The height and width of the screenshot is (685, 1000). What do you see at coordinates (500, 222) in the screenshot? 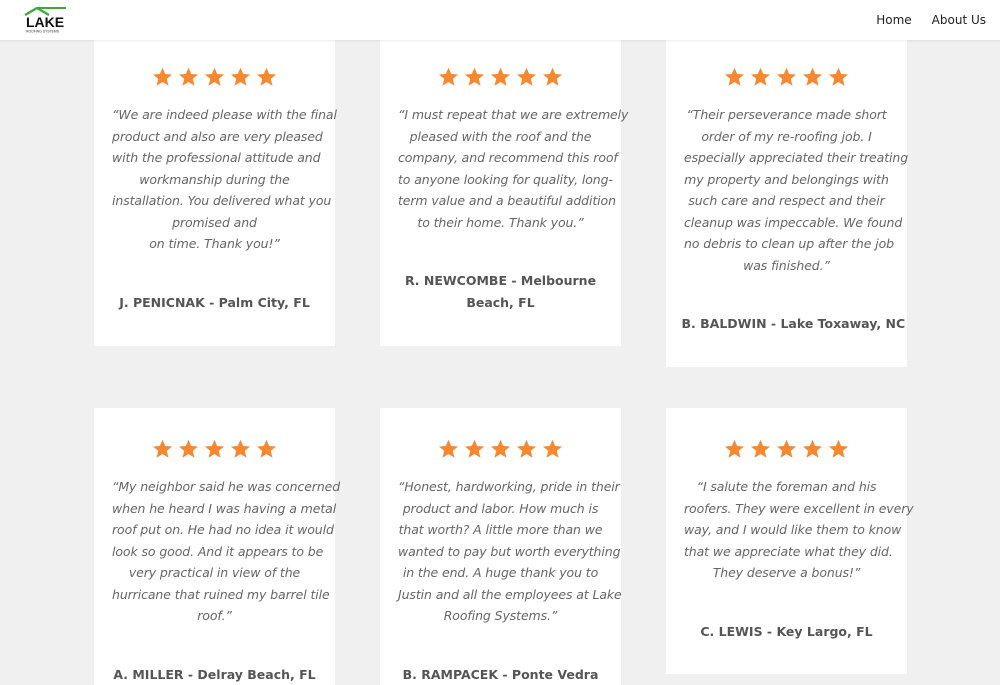
I see `quote-line: to their home. Thank you.”` at bounding box center [500, 222].